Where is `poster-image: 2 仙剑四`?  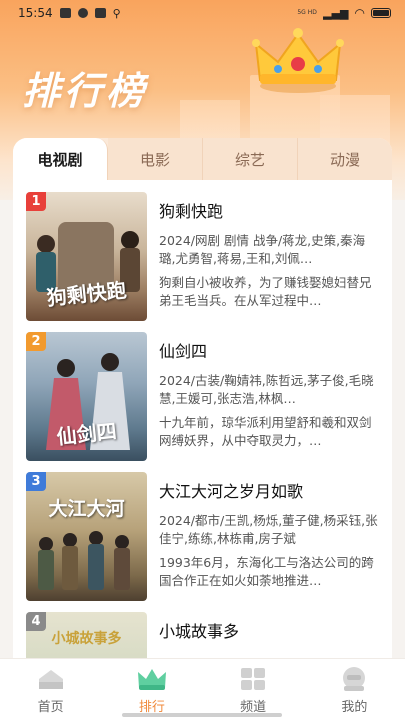 poster-image: 2 仙剑四 is located at coordinates (86, 396).